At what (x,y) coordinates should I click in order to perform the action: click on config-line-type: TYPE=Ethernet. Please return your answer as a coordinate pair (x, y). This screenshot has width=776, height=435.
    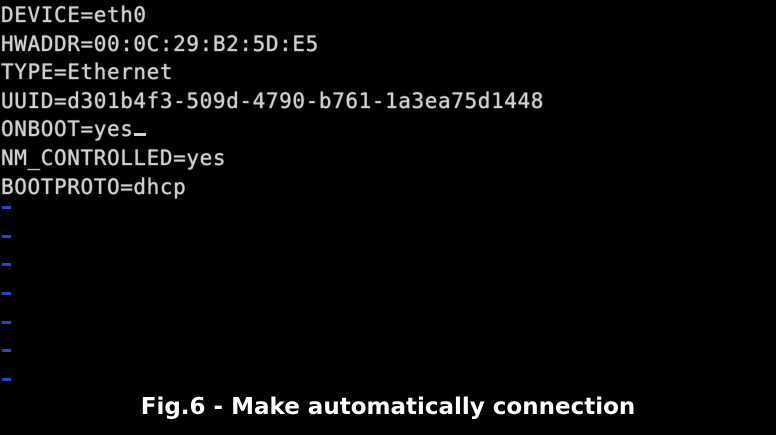
    Looking at the image, I should click on (87, 72).